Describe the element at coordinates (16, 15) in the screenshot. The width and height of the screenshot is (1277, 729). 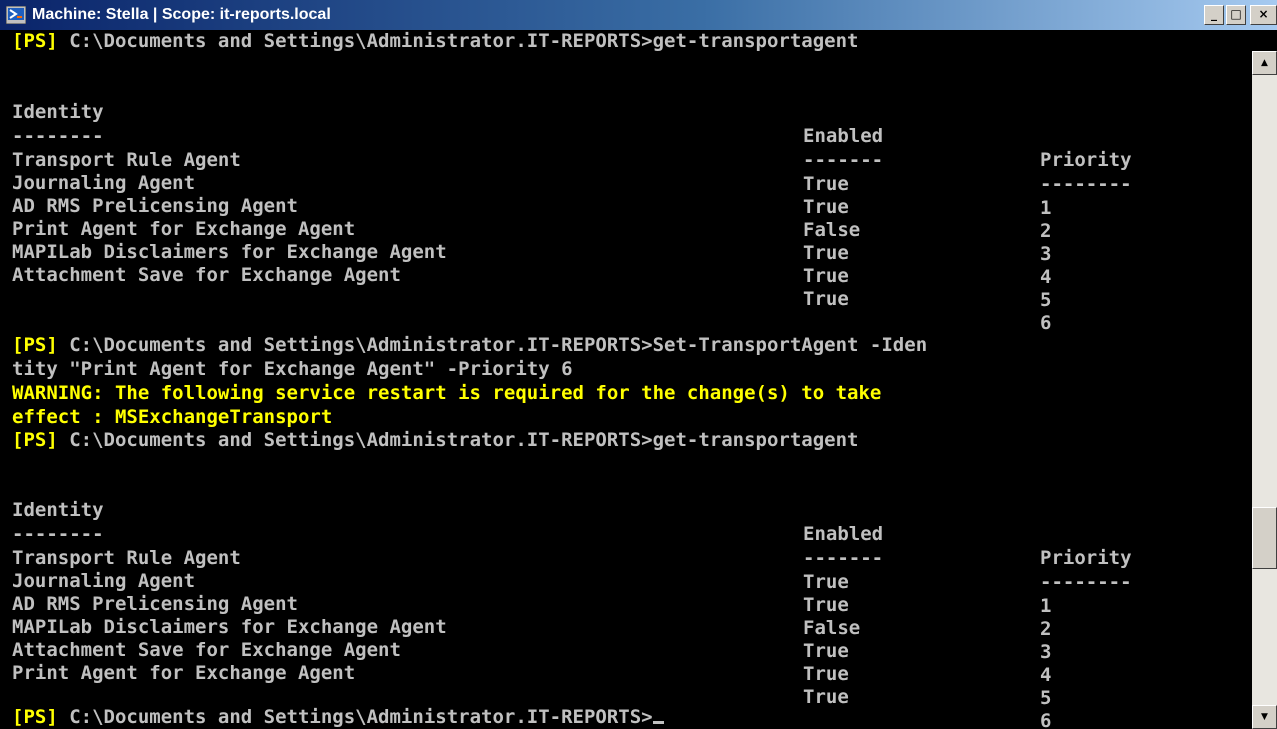
I see `powershell-app-icon` at that location.